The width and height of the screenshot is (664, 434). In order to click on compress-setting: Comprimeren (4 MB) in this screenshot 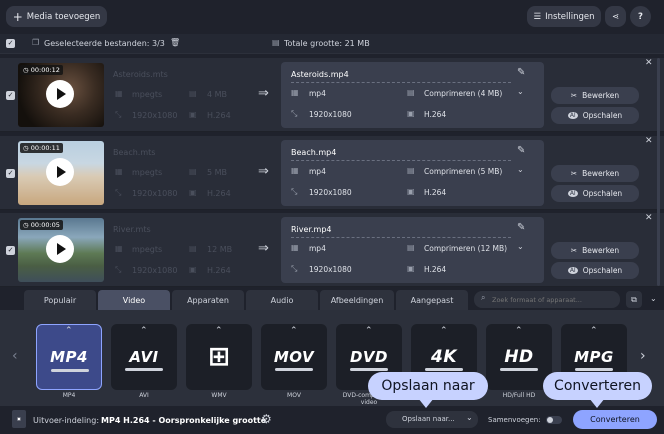, I will do `click(463, 93)`.